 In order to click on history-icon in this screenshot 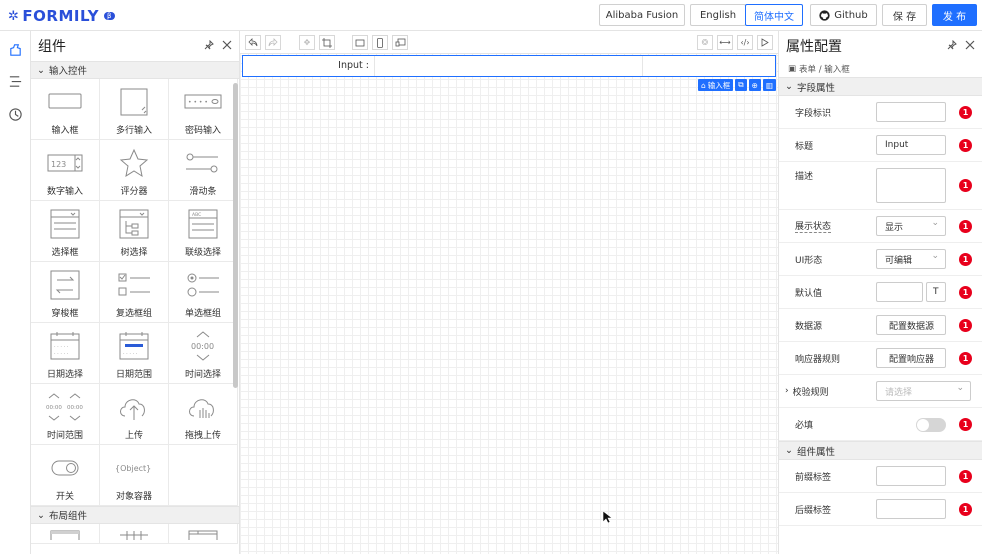, I will do `click(15, 114)`.